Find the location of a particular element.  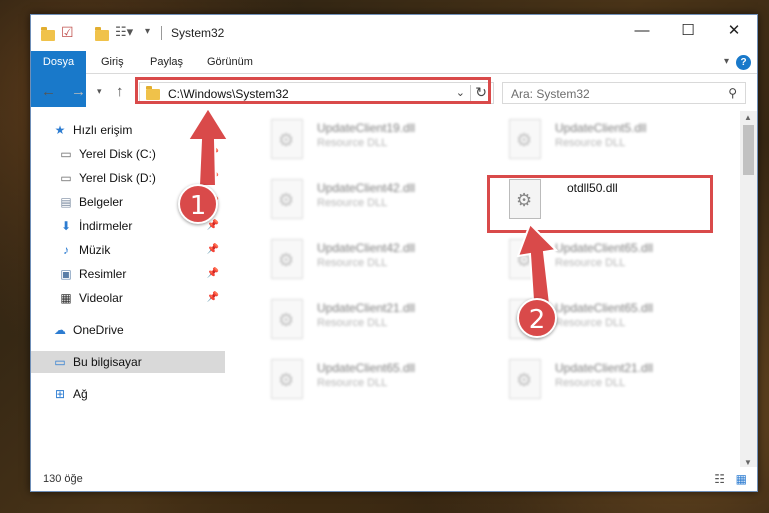

arrow-to-target-file is located at coordinates (537, 264).